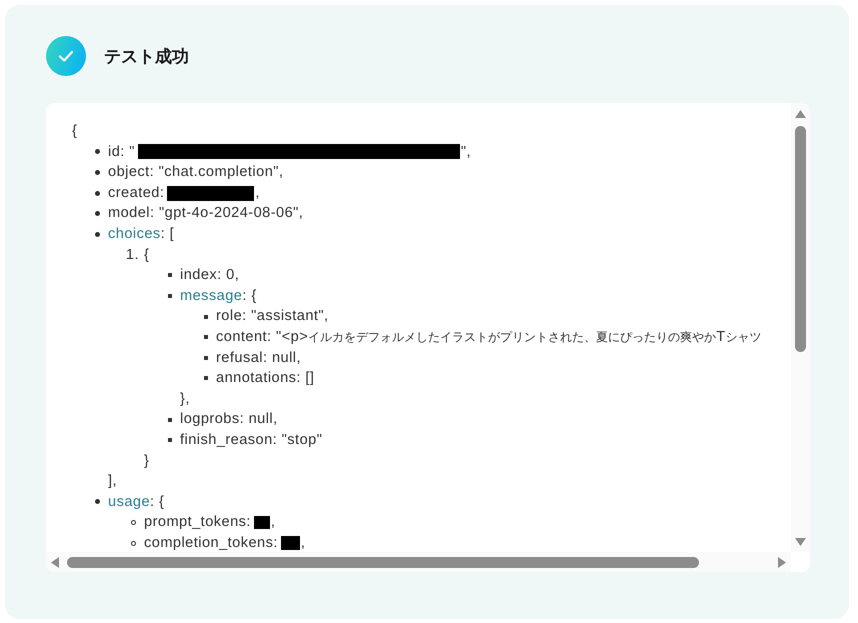 Image resolution: width=858 pixels, height=623 pixels. I want to click on check-icon, so click(66, 56).